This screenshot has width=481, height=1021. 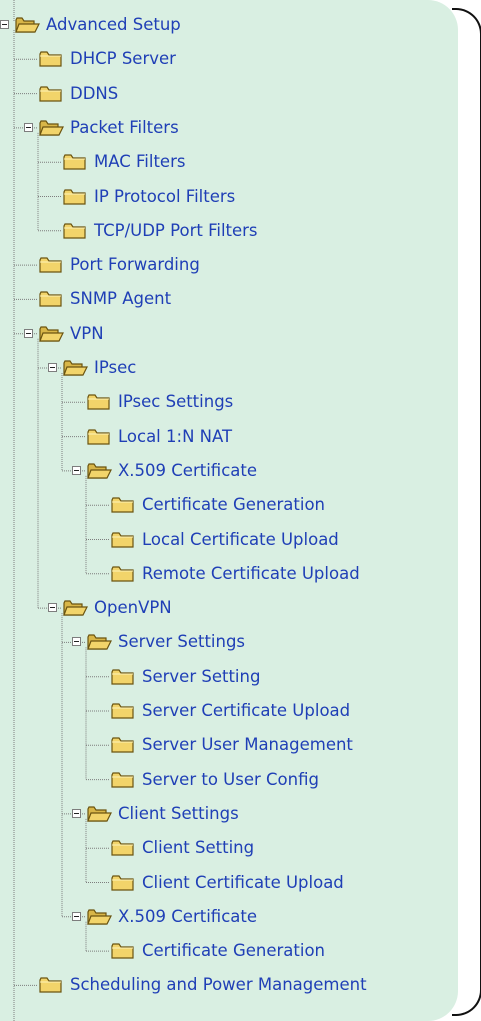 I want to click on tree-item-tcp-udp-port-filters: TCP/UDP Port Filters, so click(x=154, y=231).